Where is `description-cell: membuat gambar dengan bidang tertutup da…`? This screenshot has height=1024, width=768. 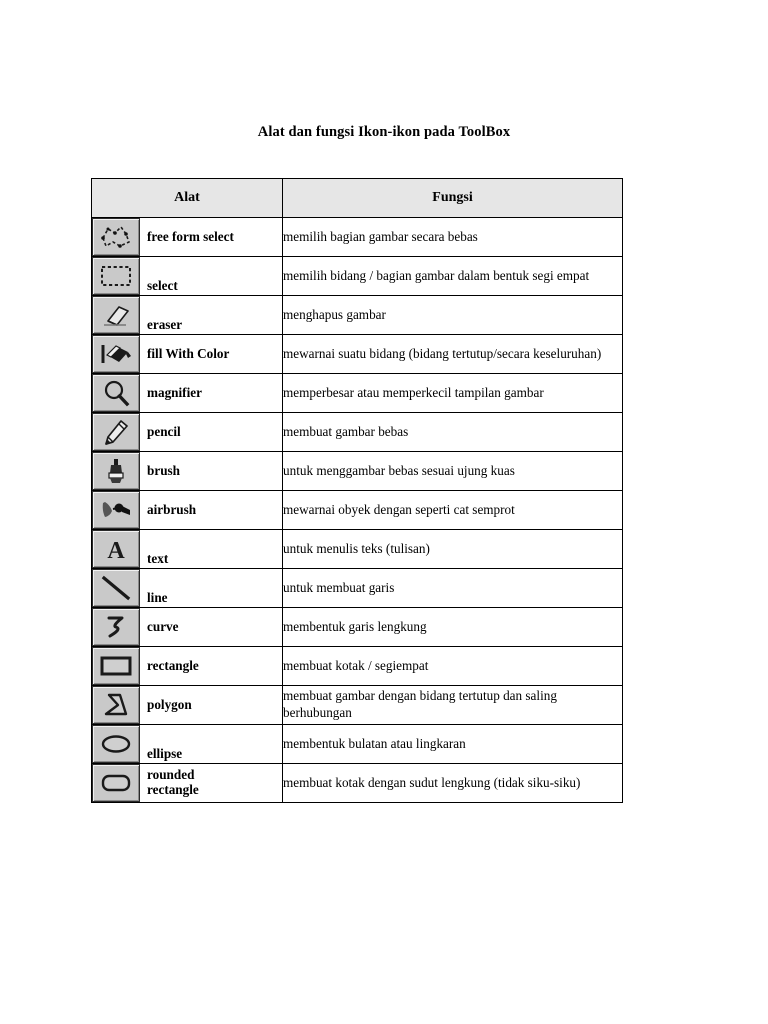
description-cell: membuat gambar dengan bidang tertutup da… is located at coordinates (452, 705).